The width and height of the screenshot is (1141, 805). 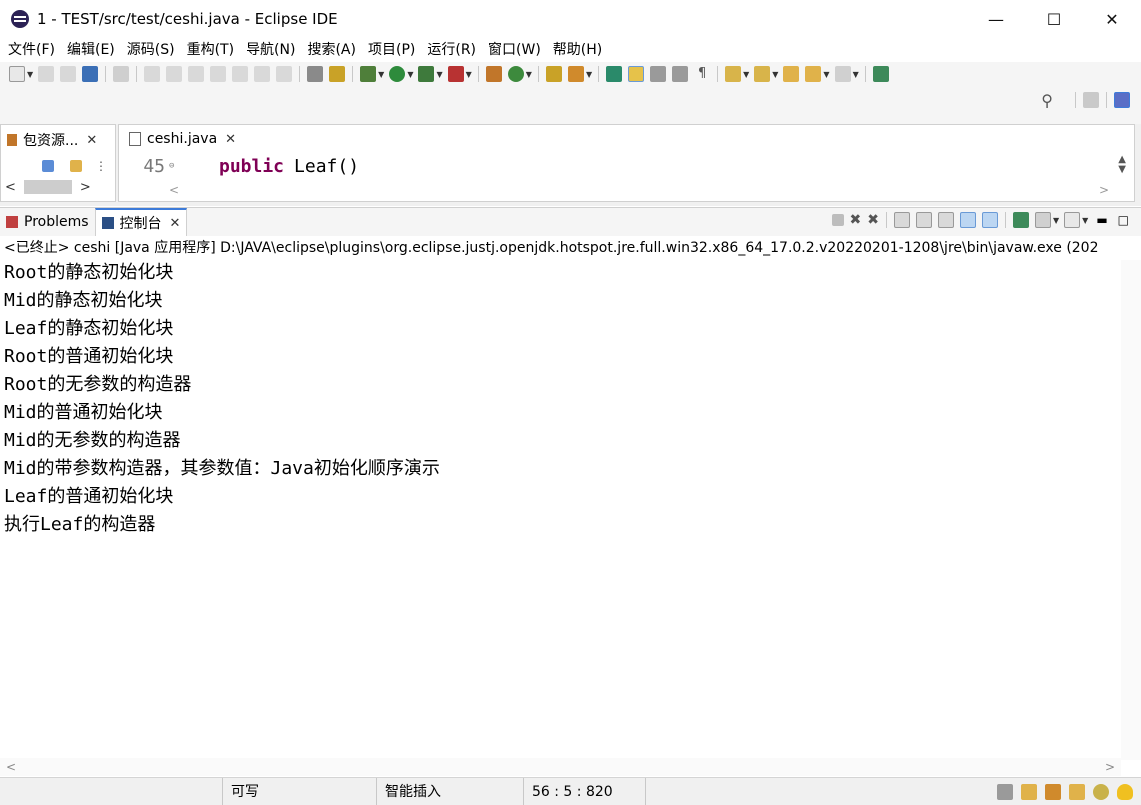 What do you see at coordinates (1047, 100) in the screenshot?
I see `search-icon: ⚲` at bounding box center [1047, 100].